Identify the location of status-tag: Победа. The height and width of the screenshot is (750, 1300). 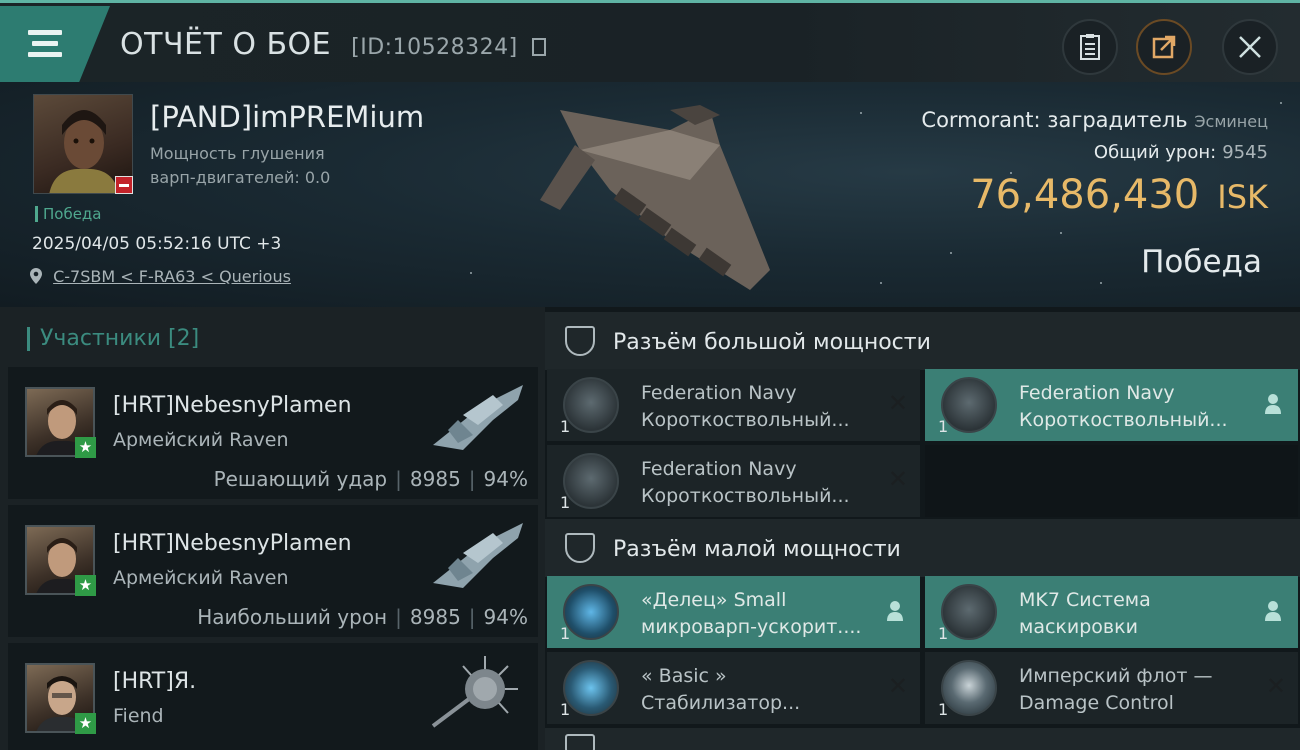
(68, 214).